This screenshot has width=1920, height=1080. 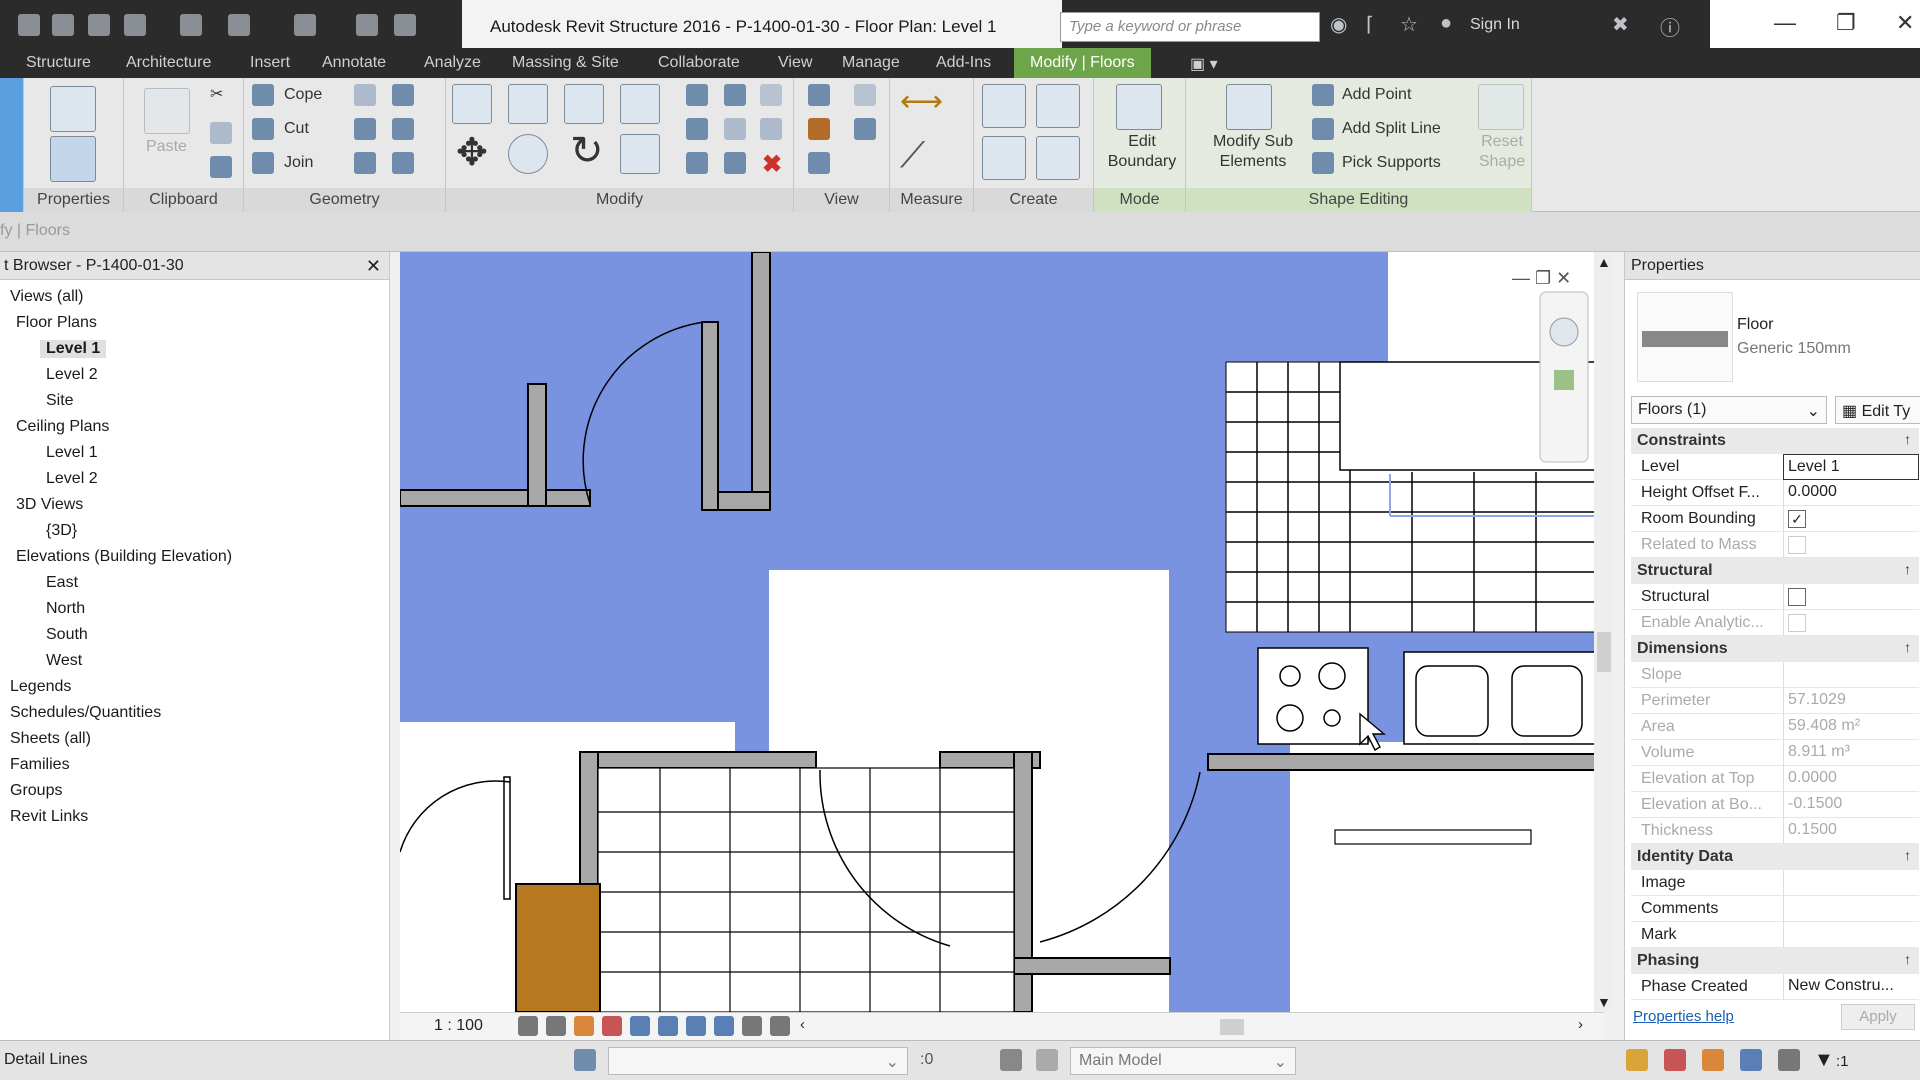 What do you see at coordinates (1409, 24) in the screenshot?
I see `favorites-star-icon: ☆` at bounding box center [1409, 24].